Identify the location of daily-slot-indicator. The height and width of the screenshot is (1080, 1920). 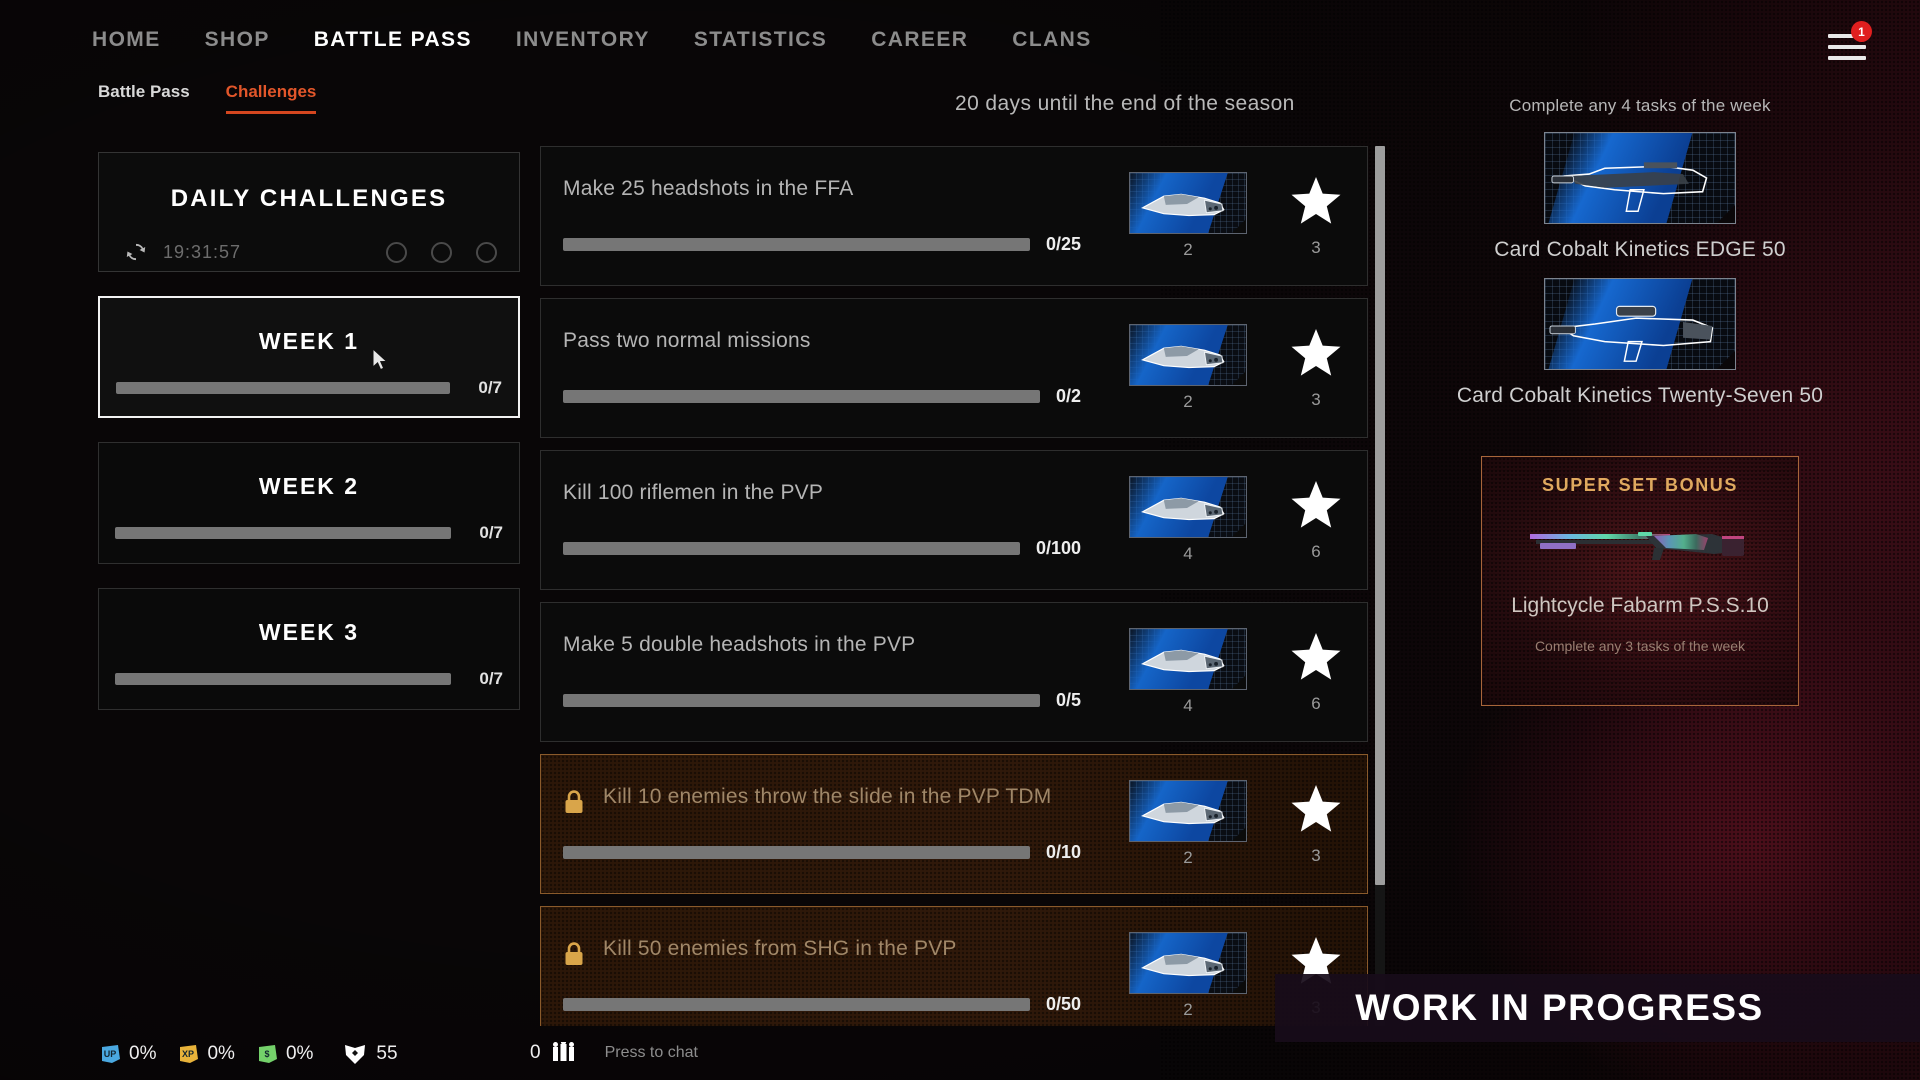
(441, 252).